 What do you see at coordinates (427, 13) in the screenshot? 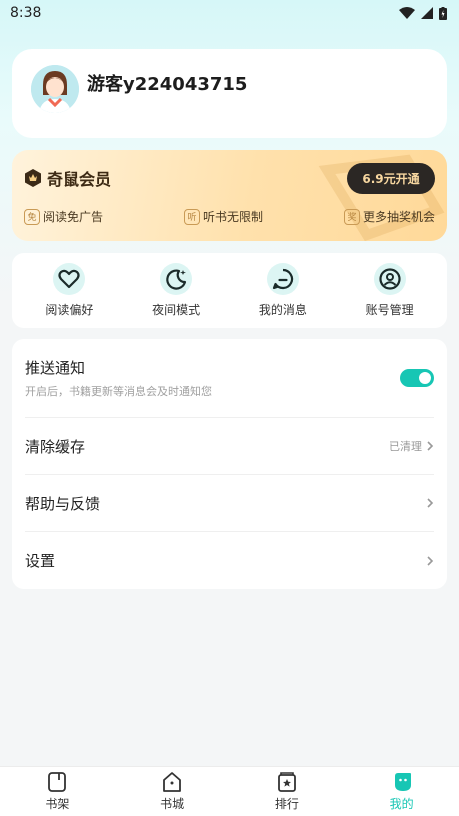
I see `signal-icon` at bounding box center [427, 13].